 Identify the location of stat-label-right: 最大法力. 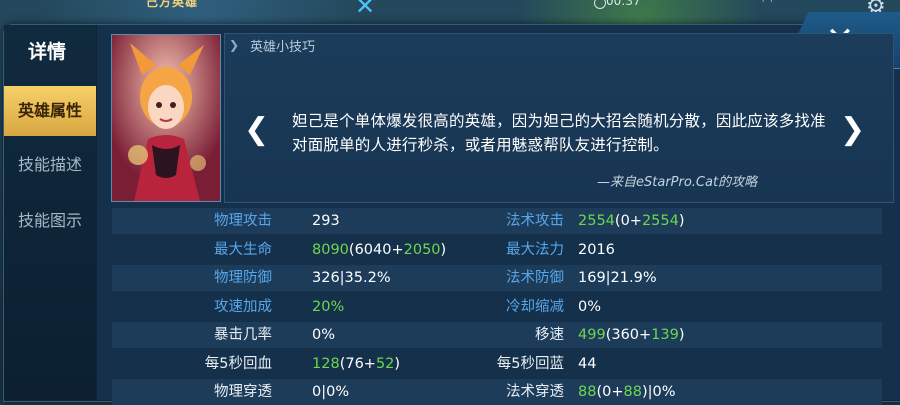
(535, 249).